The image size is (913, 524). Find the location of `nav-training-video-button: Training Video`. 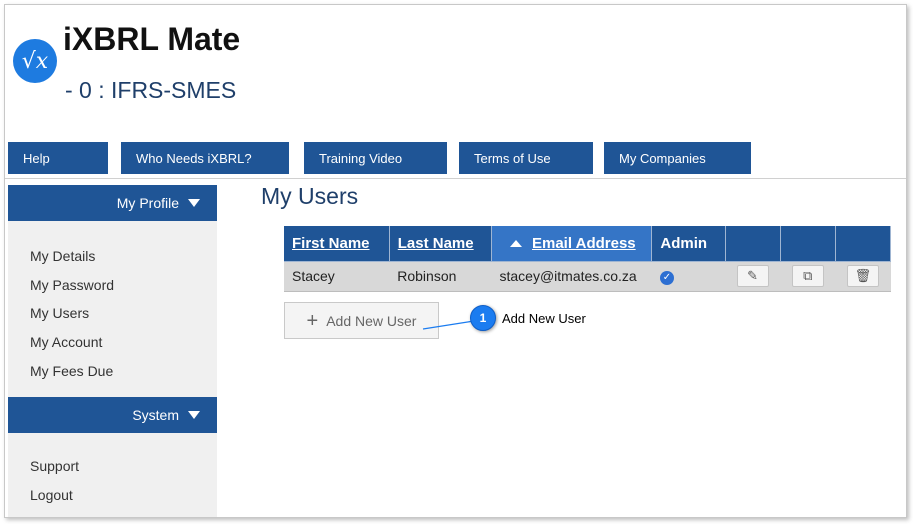

nav-training-video-button: Training Video is located at coordinates (375, 158).